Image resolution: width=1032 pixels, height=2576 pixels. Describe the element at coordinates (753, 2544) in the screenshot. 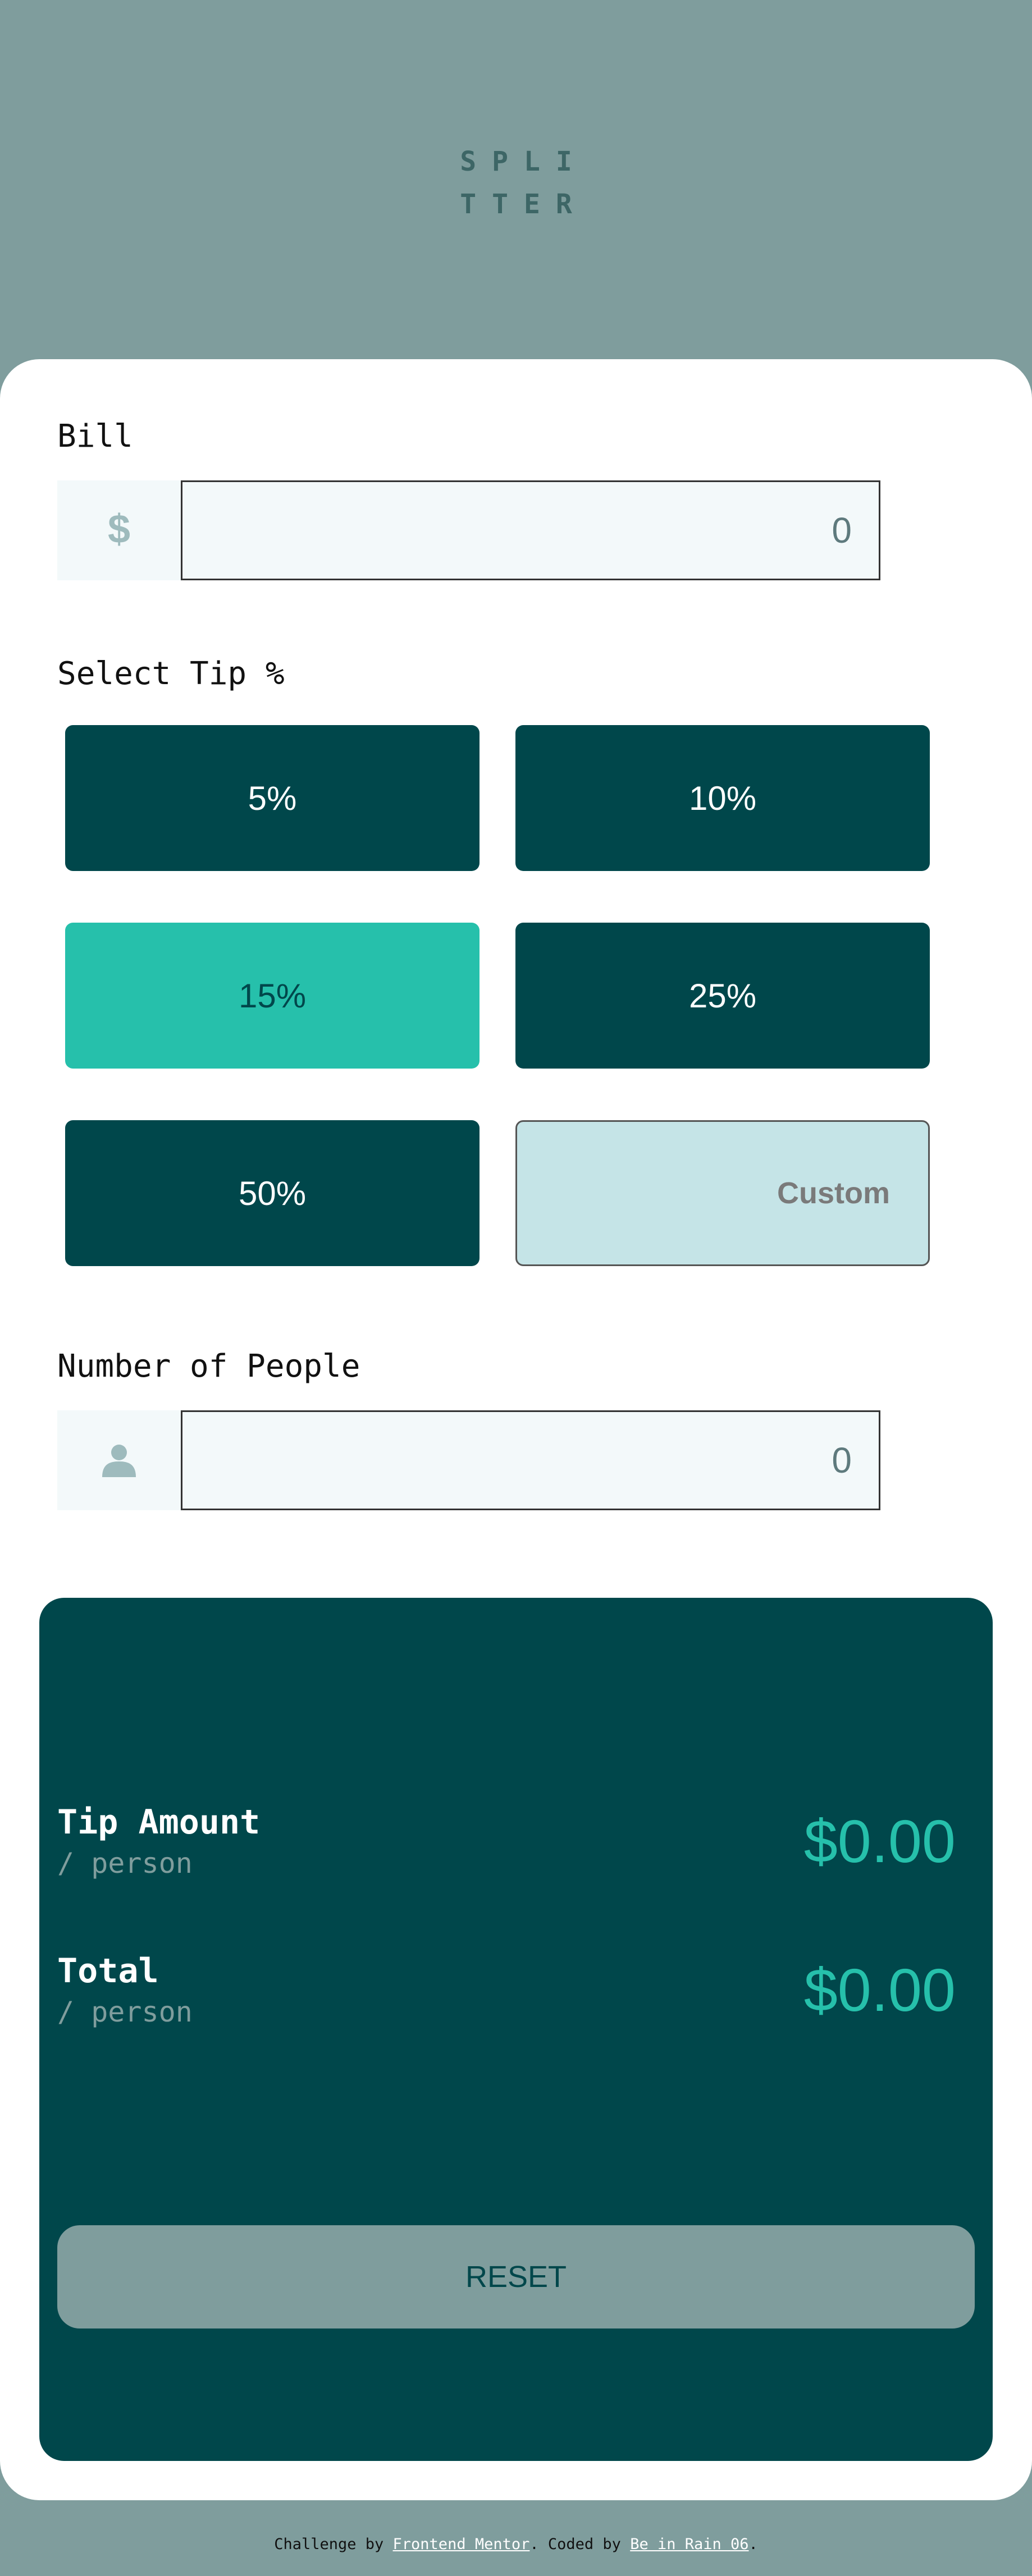

I see `footer-suffix: .` at that location.